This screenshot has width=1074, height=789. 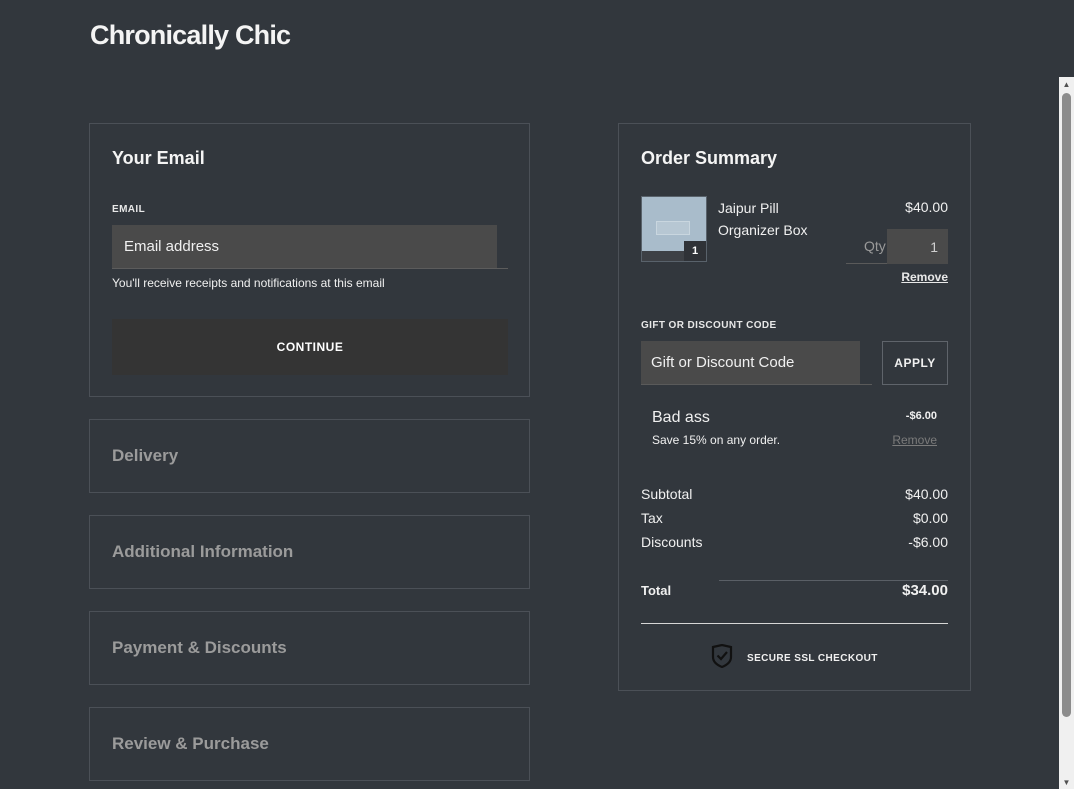 What do you see at coordinates (681, 417) in the screenshot?
I see `promo-name: Bad ass` at bounding box center [681, 417].